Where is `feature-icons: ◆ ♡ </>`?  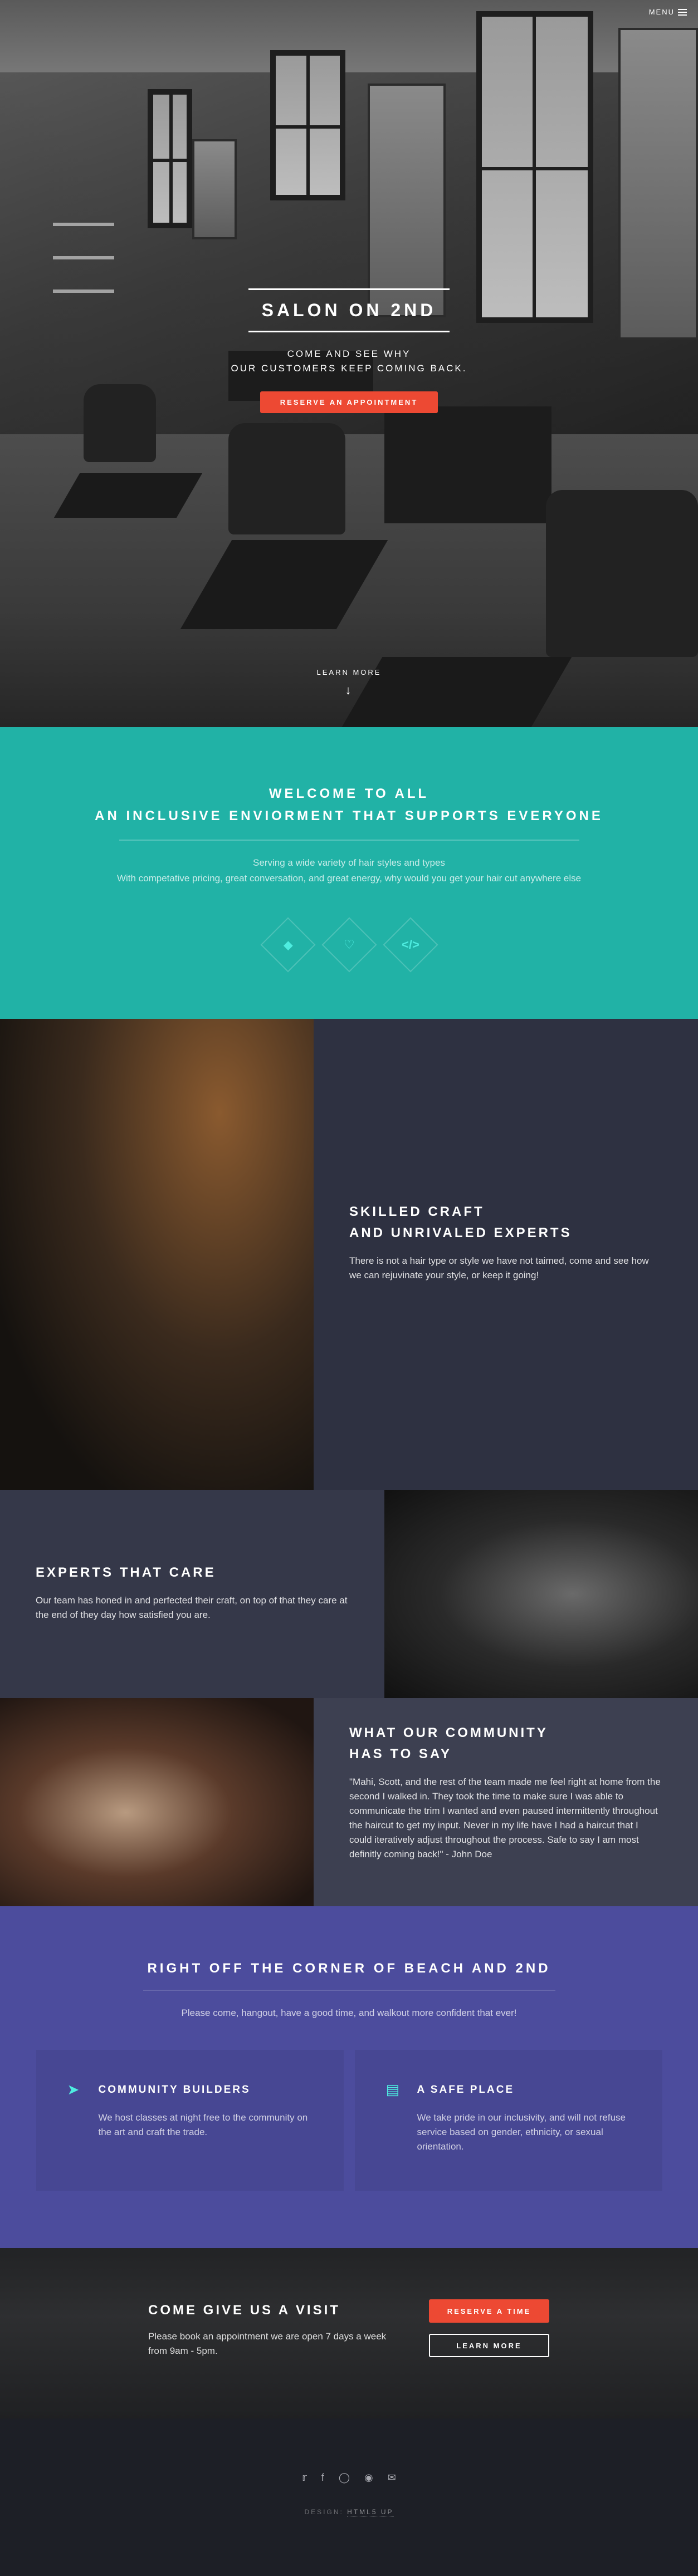
feature-icons: ◆ ♡ </> is located at coordinates (349, 945).